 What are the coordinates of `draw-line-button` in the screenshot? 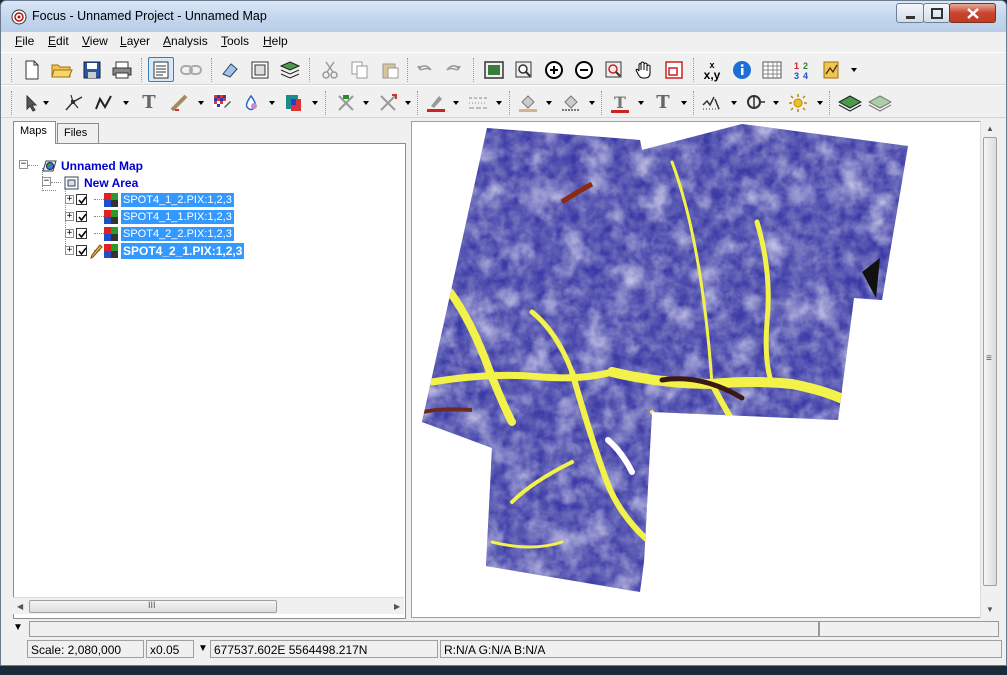 It's located at (104, 102).